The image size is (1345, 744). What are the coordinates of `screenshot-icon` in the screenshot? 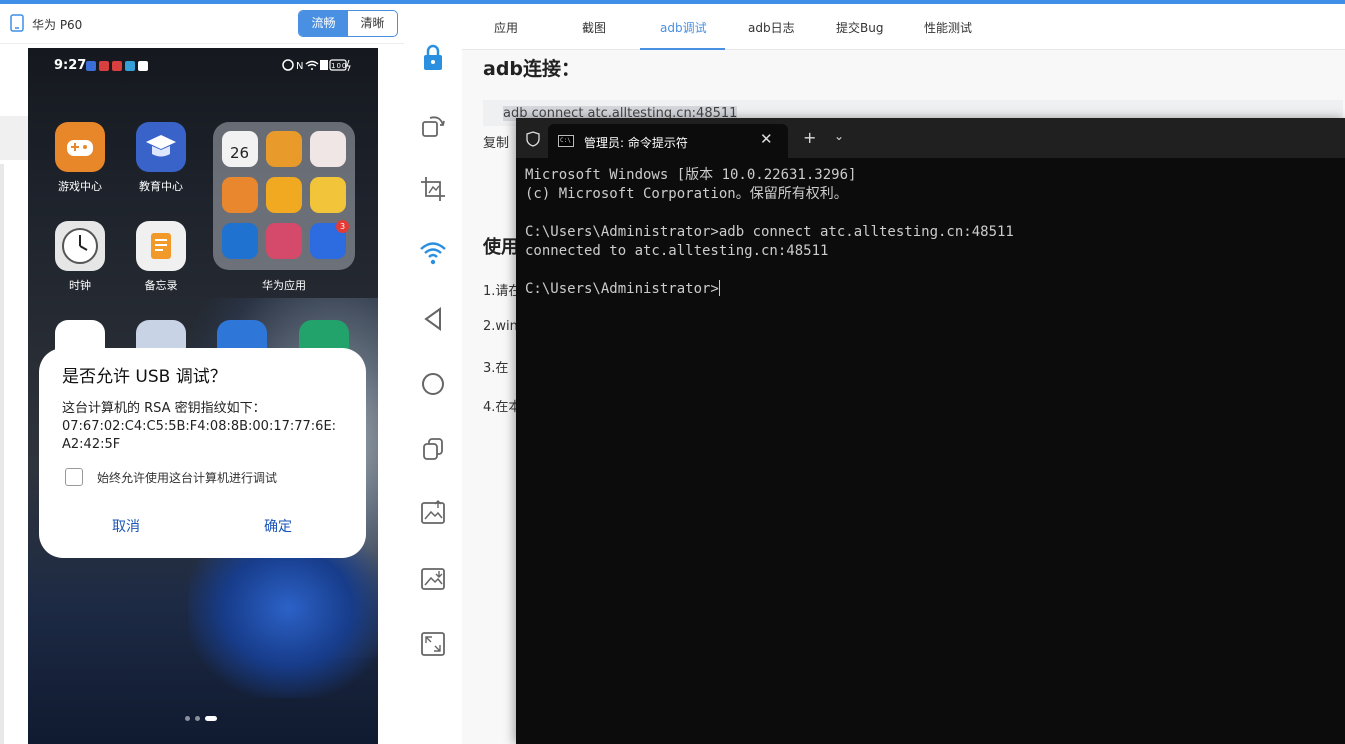 It's located at (433, 513).